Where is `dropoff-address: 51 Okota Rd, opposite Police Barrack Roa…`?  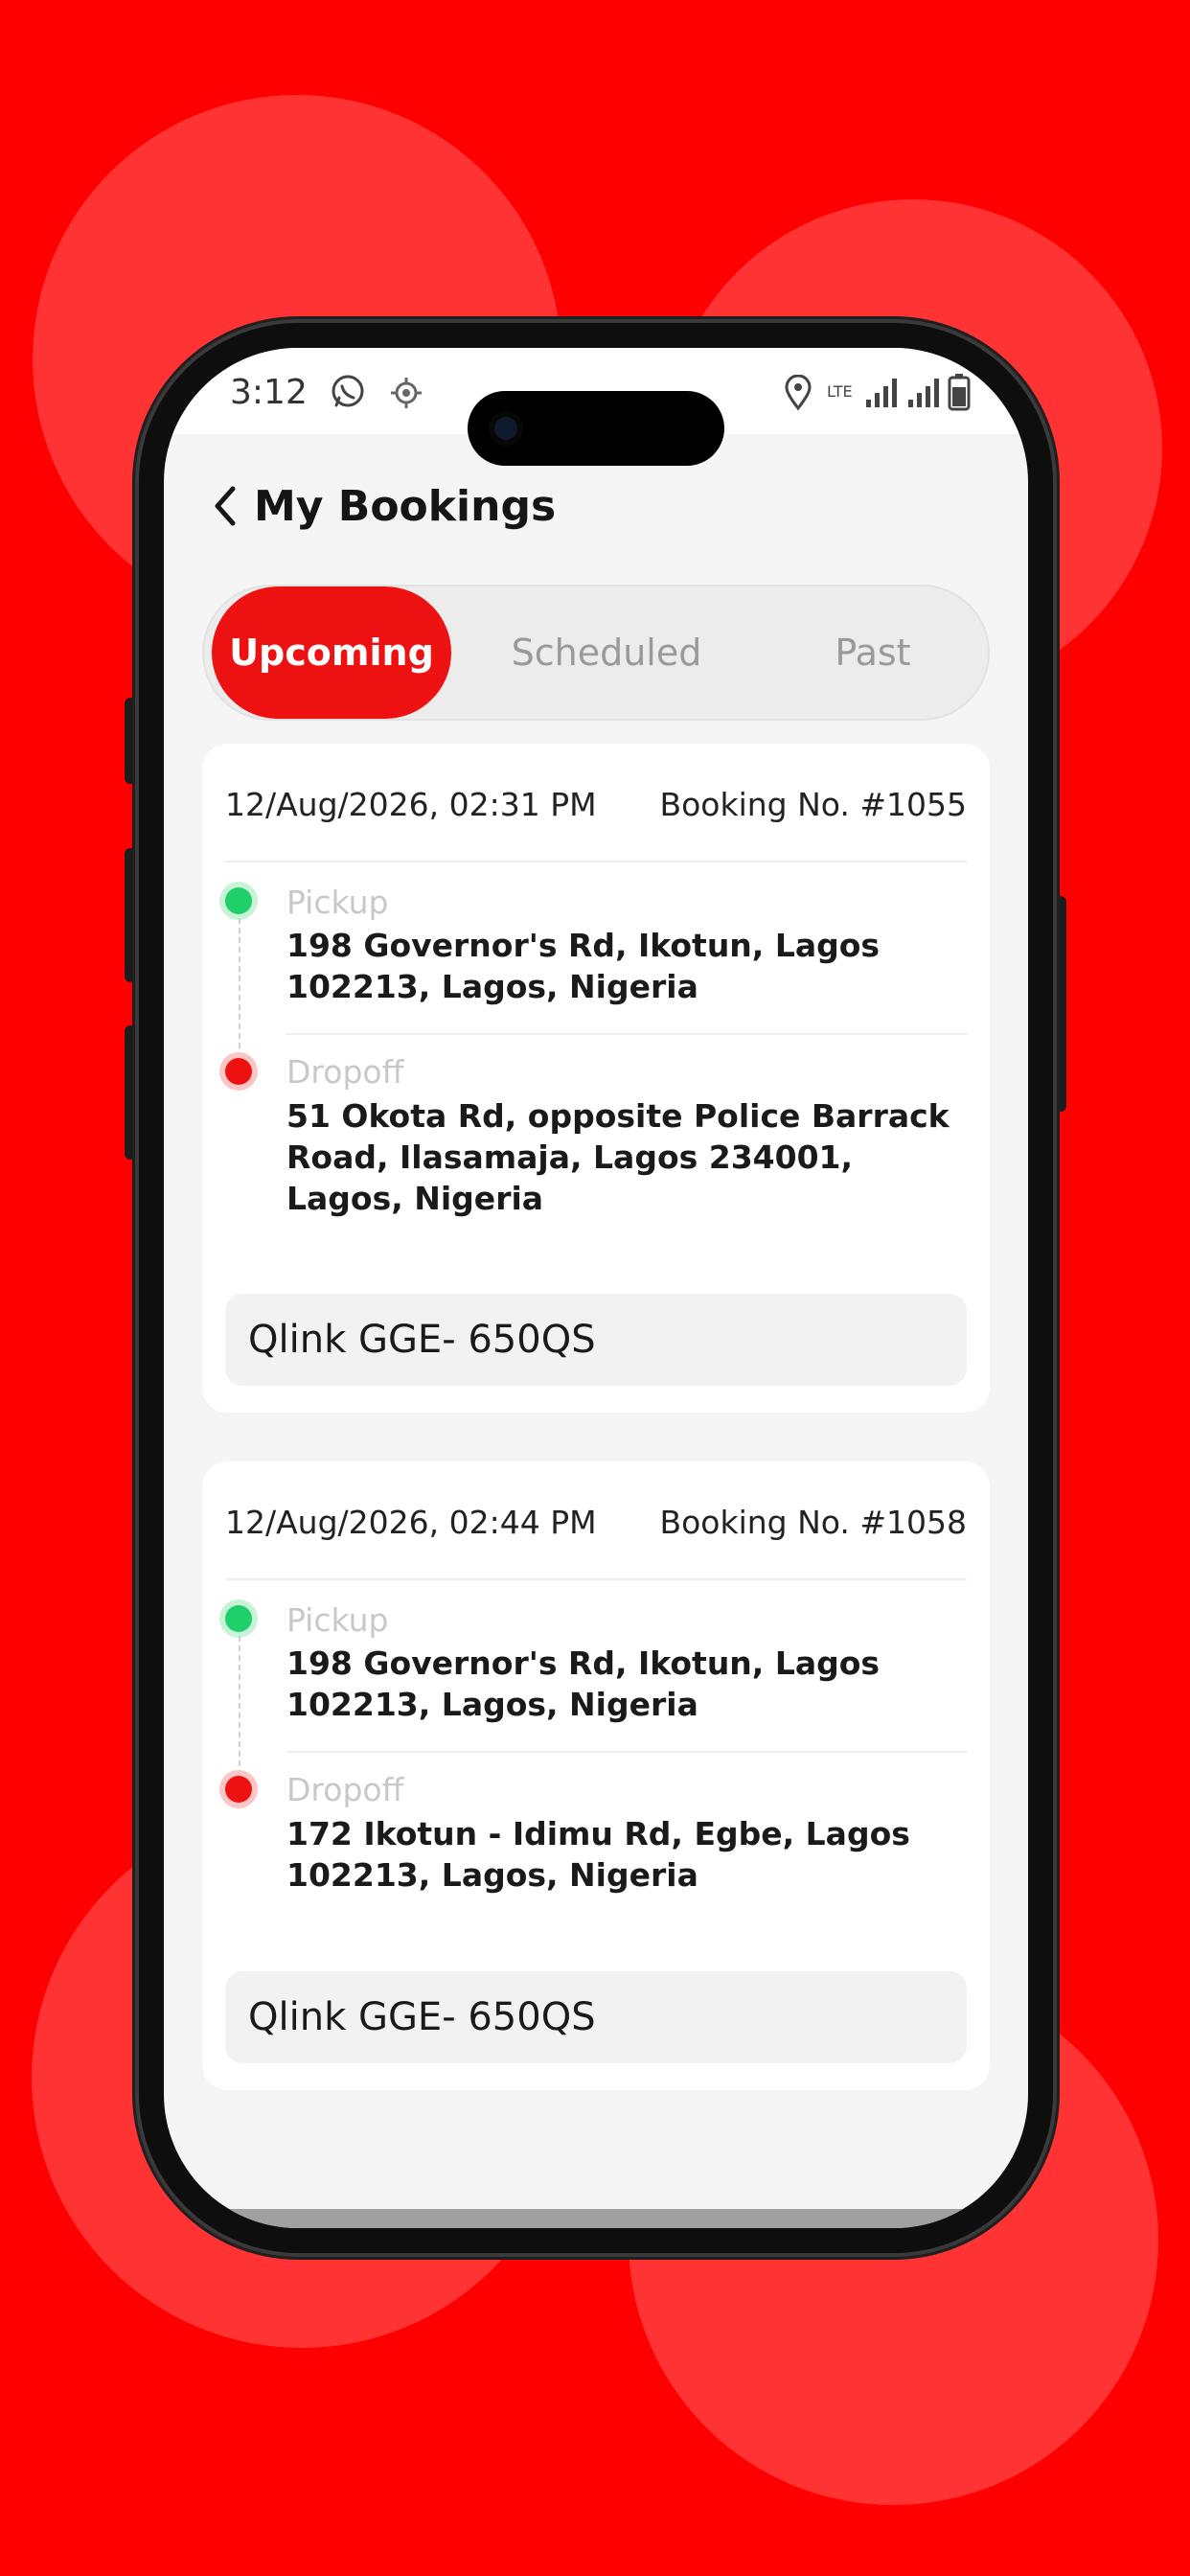
dropoff-address: 51 Okota Rd, opposite Police Barrack Roa… is located at coordinates (618, 1157).